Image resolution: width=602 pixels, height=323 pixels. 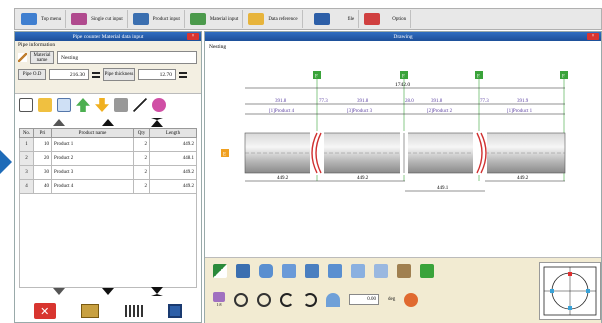 I want to click on top-menu-button: Top menu, so click(x=42, y=19).